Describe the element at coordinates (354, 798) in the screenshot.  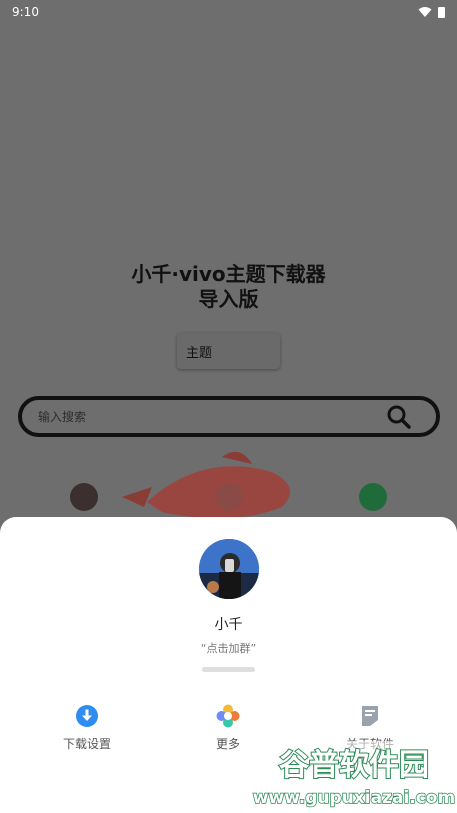
I see `svg-text: www.gupuxiazai.com` at that location.